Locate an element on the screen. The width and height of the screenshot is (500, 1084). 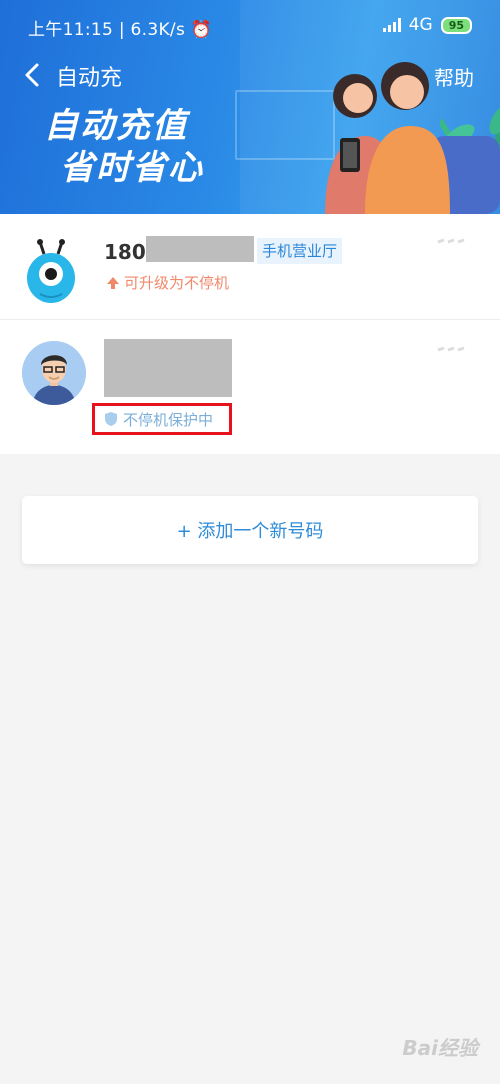
man-avatar-icon is located at coordinates (54, 373).